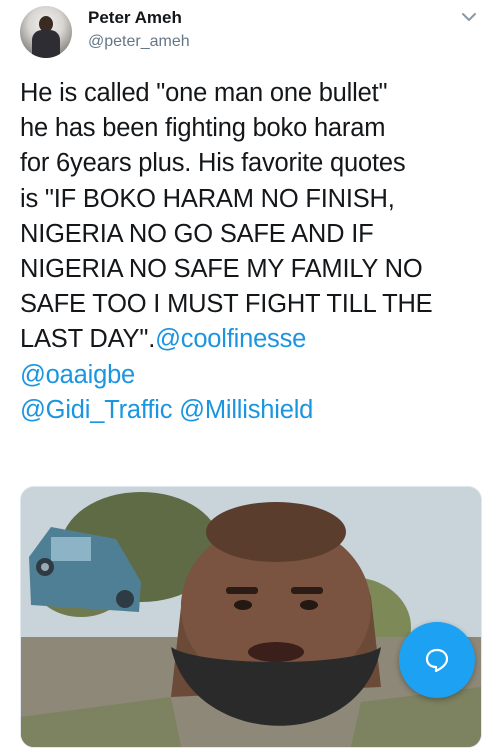 The image size is (501, 748). I want to click on mention-link: @Millishield, so click(246, 410).